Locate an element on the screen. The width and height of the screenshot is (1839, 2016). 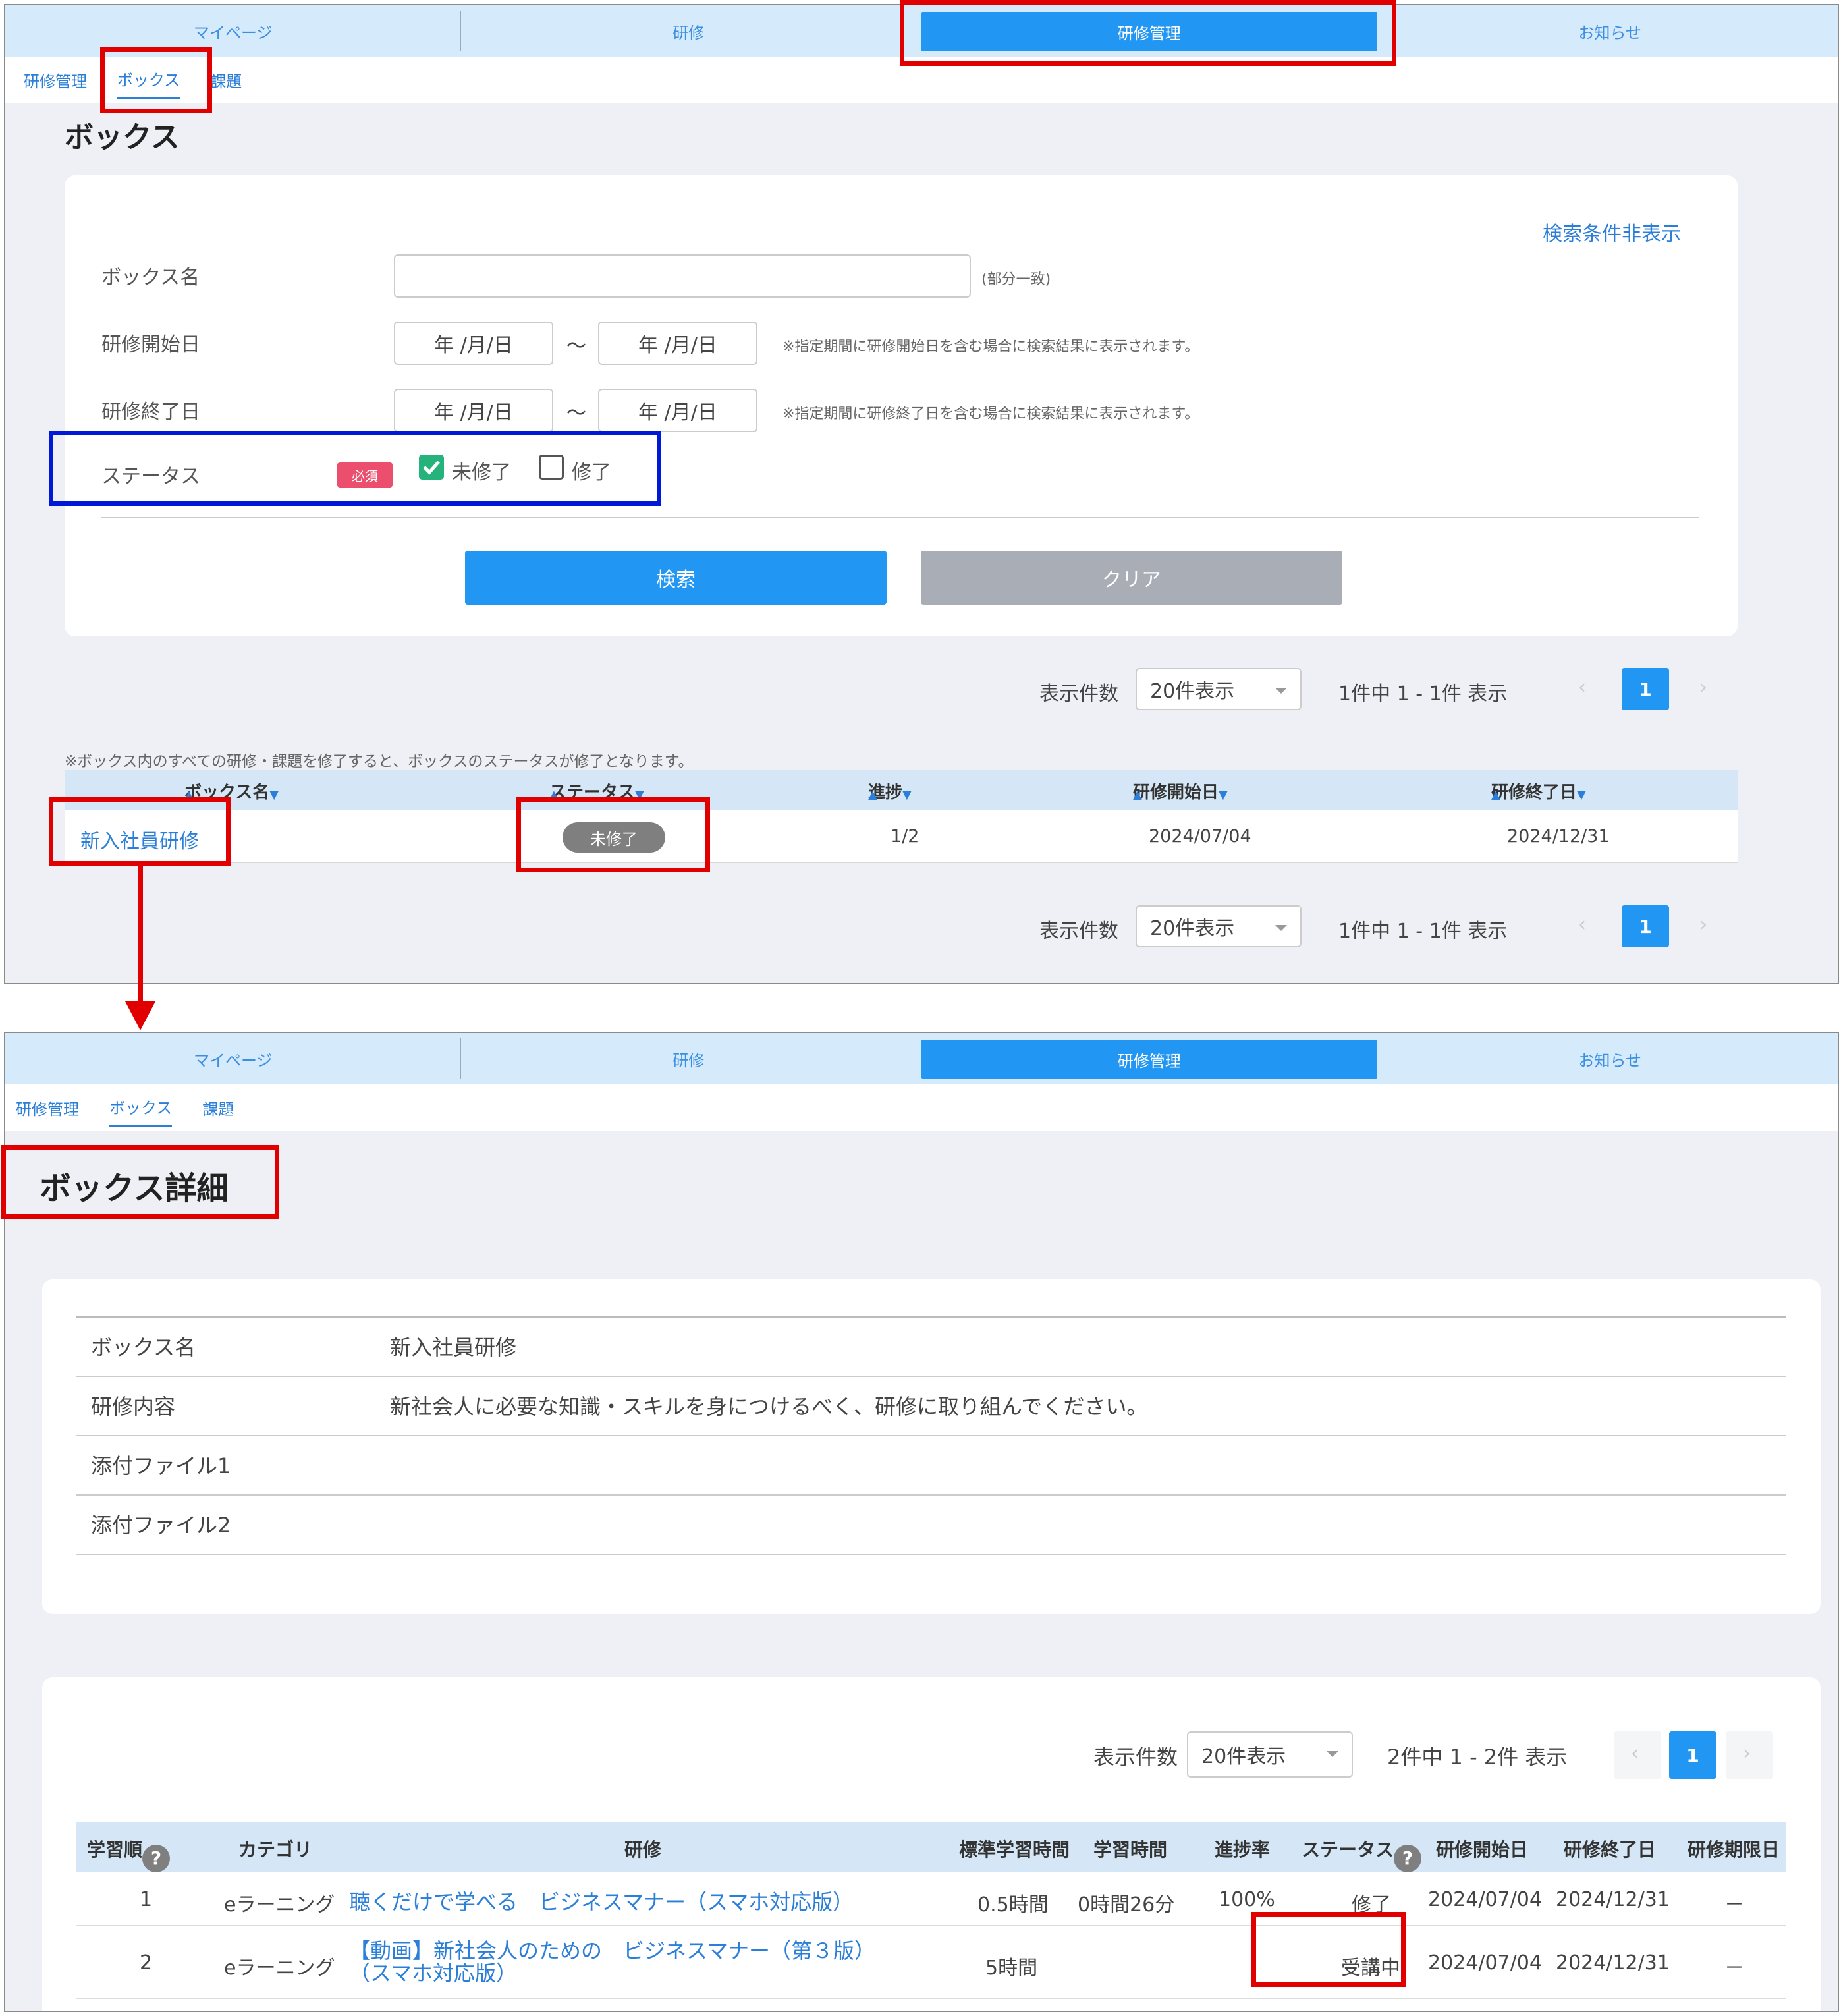
box-name-input is located at coordinates (682, 276).